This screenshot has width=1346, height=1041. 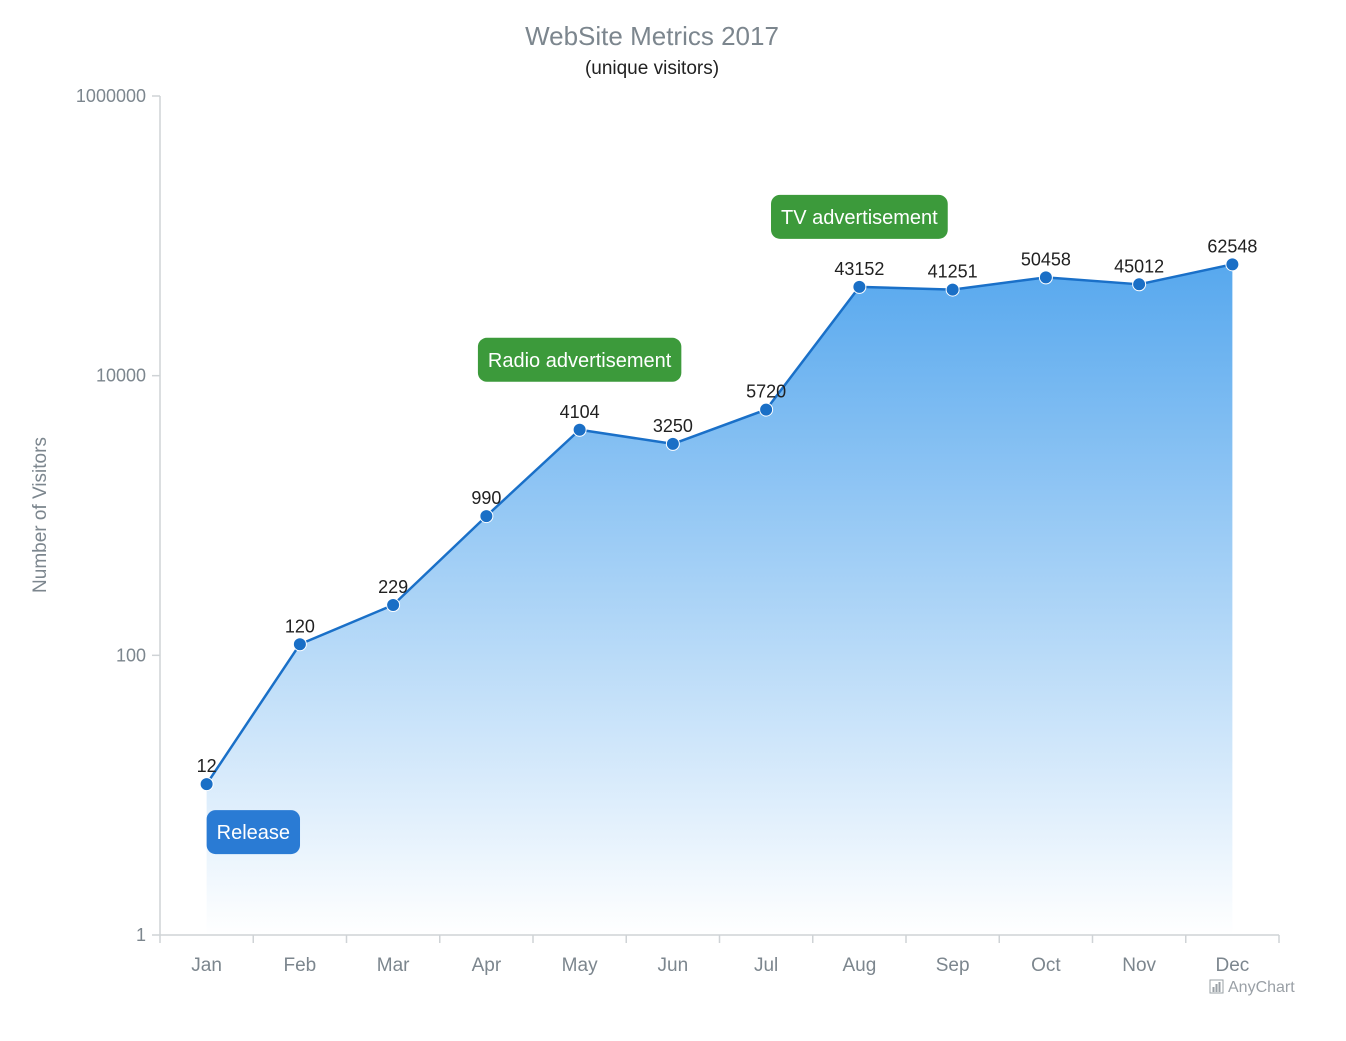 What do you see at coordinates (1046, 259) in the screenshot?
I see `data-label: 50458` at bounding box center [1046, 259].